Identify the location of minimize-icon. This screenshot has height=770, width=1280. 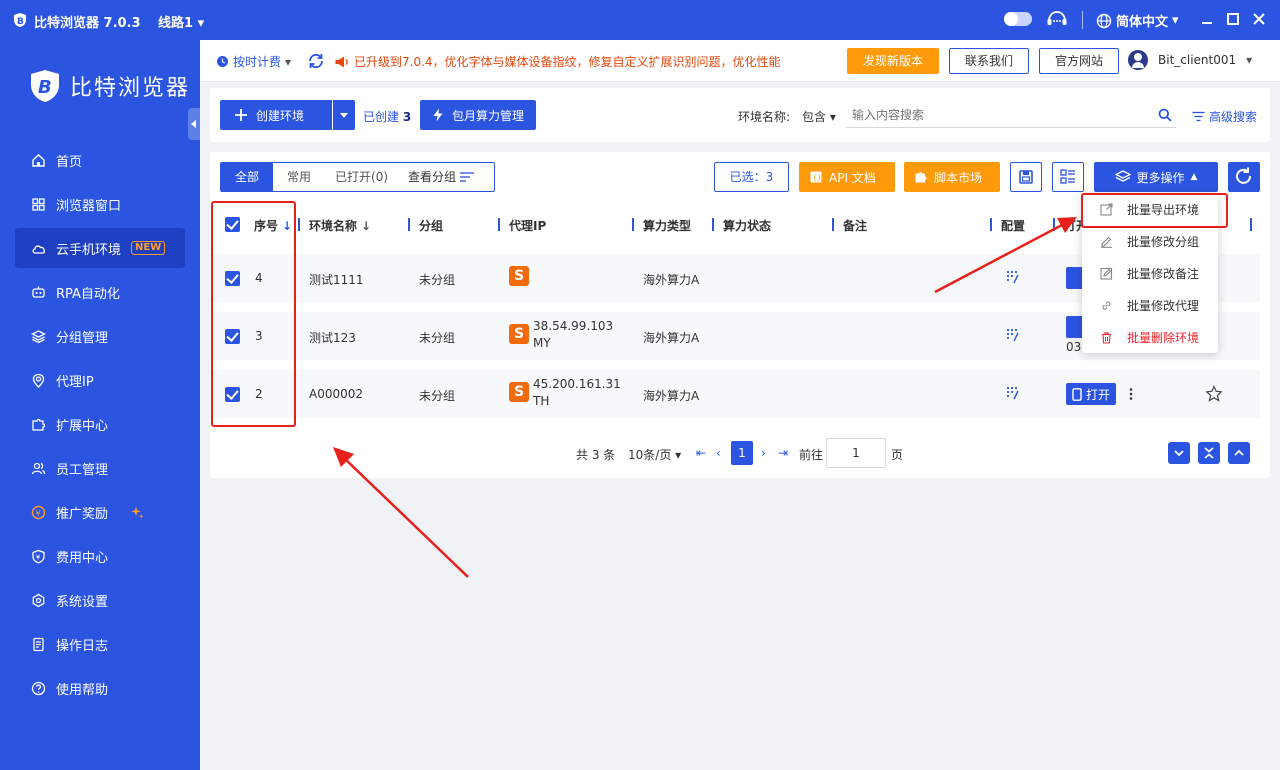
(1207, 19).